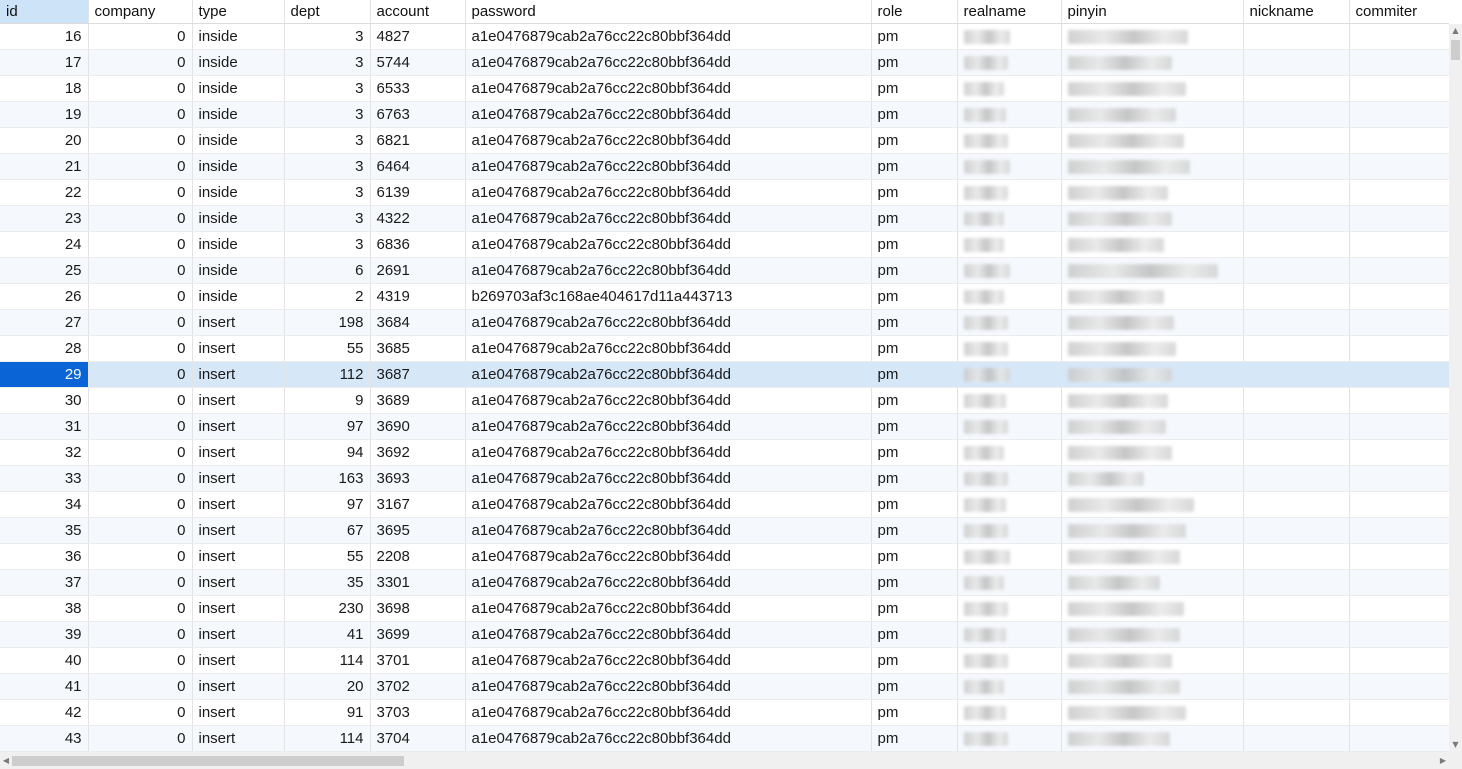 The height and width of the screenshot is (769, 1462). Describe the element at coordinates (1296, 12) in the screenshot. I see `column-header-nickname: nickname` at that location.